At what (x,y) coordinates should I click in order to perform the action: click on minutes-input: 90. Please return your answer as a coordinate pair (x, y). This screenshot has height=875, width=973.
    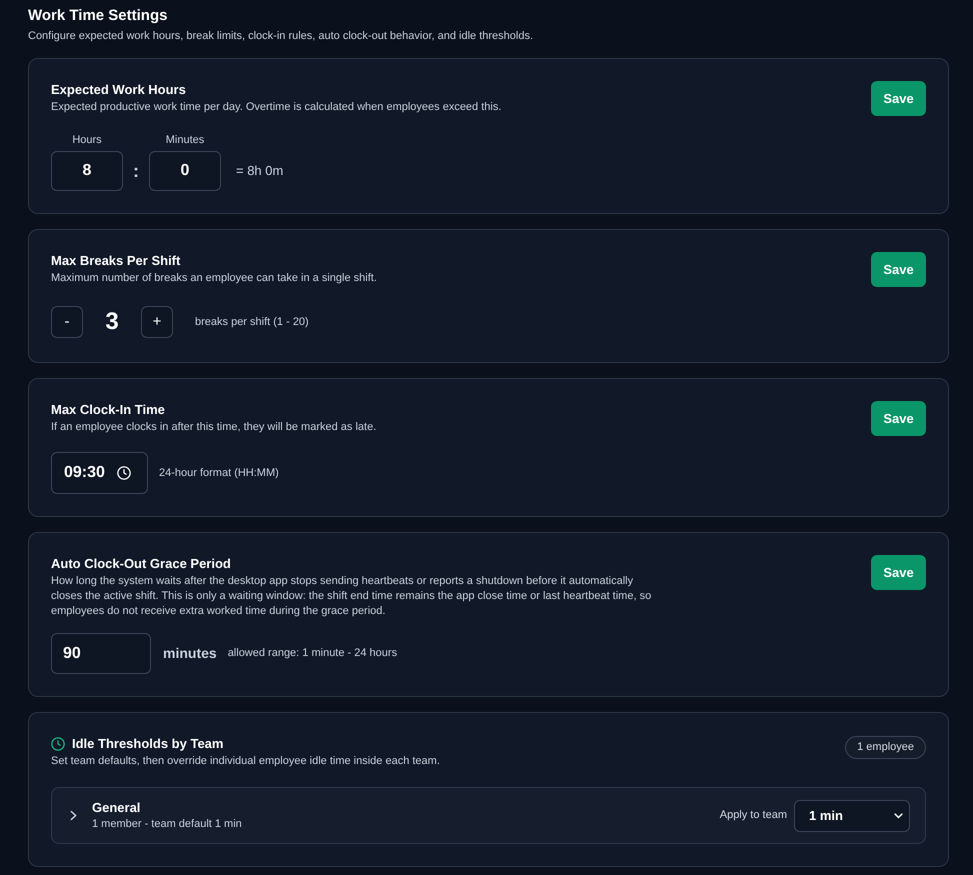
    Looking at the image, I should click on (101, 653).